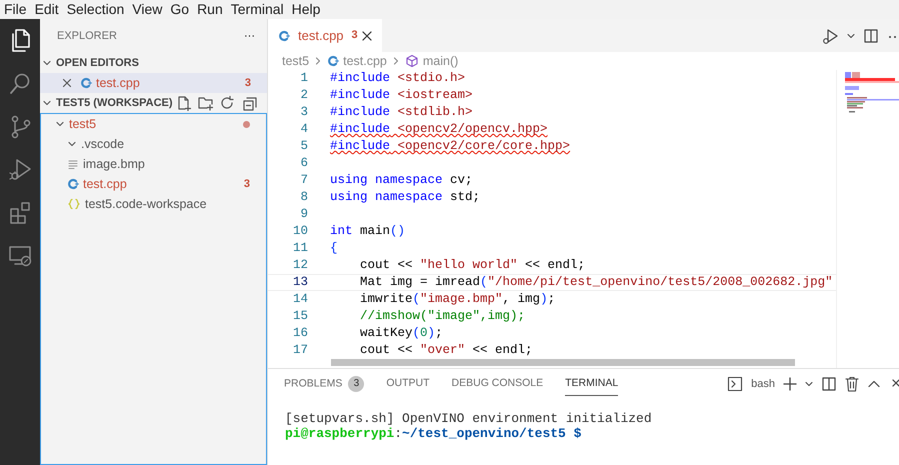 This screenshot has width=899, height=465. I want to click on tree-item: test5.code-workspace, so click(153, 204).